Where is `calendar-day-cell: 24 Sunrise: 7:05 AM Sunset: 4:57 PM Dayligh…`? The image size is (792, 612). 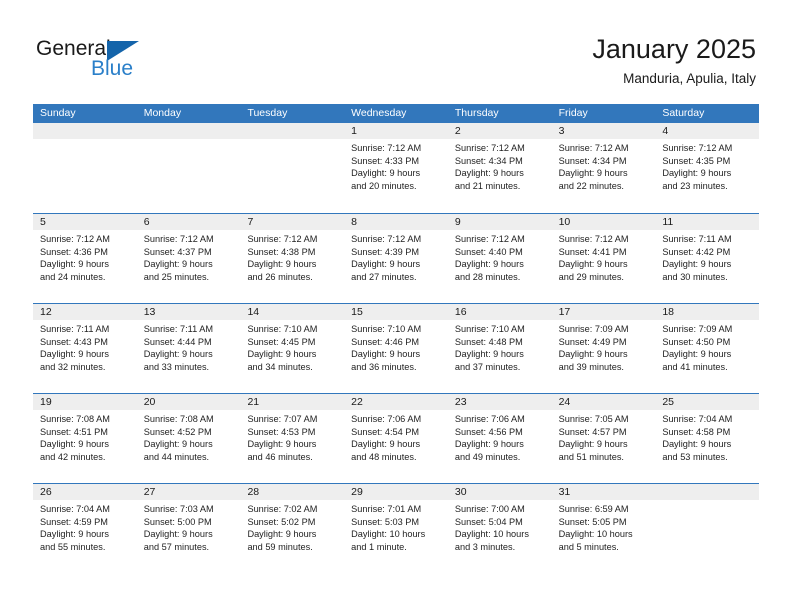
calendar-day-cell: 24 Sunrise: 7:05 AM Sunset: 4:57 PM Dayligh… is located at coordinates (603, 438).